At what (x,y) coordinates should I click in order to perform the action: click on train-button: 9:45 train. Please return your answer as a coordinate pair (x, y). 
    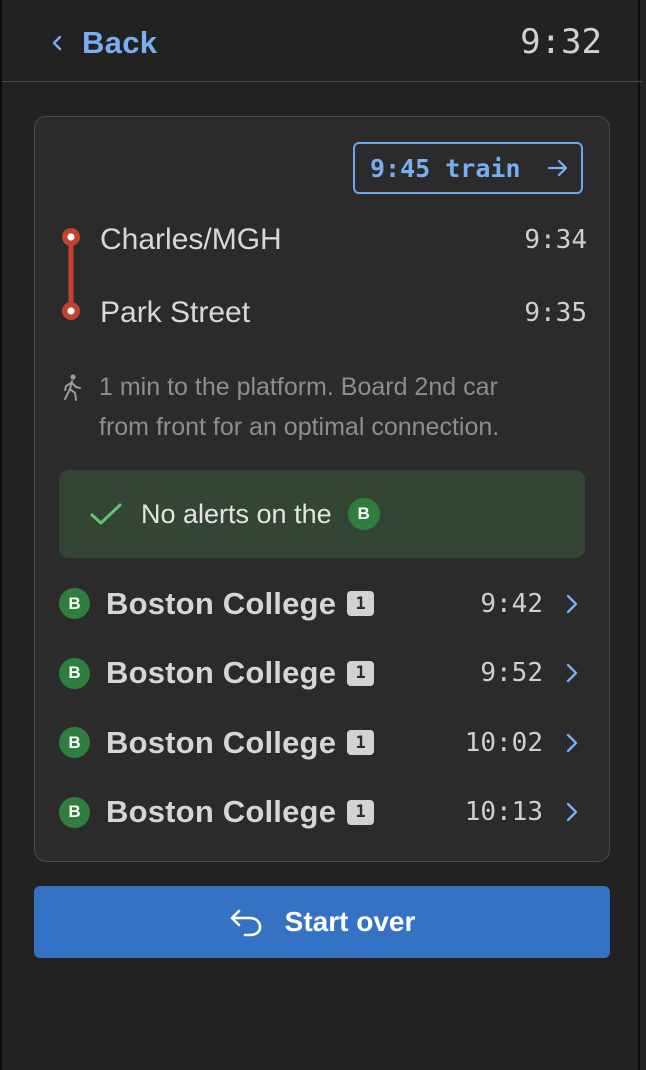
    Looking at the image, I should click on (468, 168).